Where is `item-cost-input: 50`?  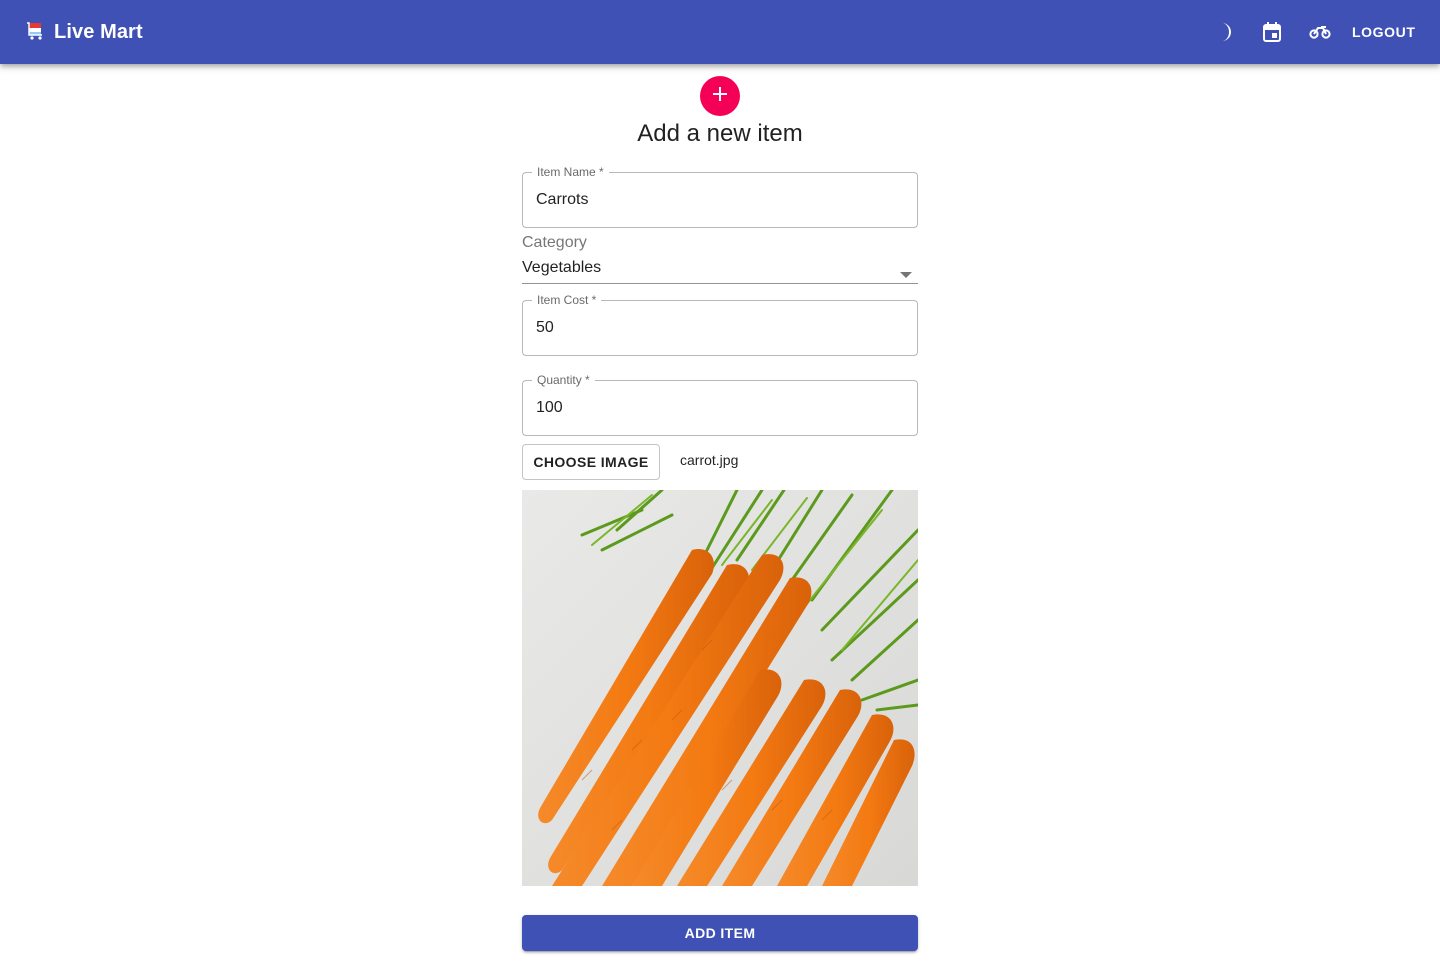
item-cost-input: 50 is located at coordinates (545, 328).